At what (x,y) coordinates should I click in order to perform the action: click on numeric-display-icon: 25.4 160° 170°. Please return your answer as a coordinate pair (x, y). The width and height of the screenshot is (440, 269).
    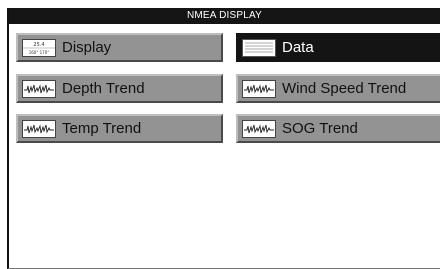
    Looking at the image, I should click on (39, 47).